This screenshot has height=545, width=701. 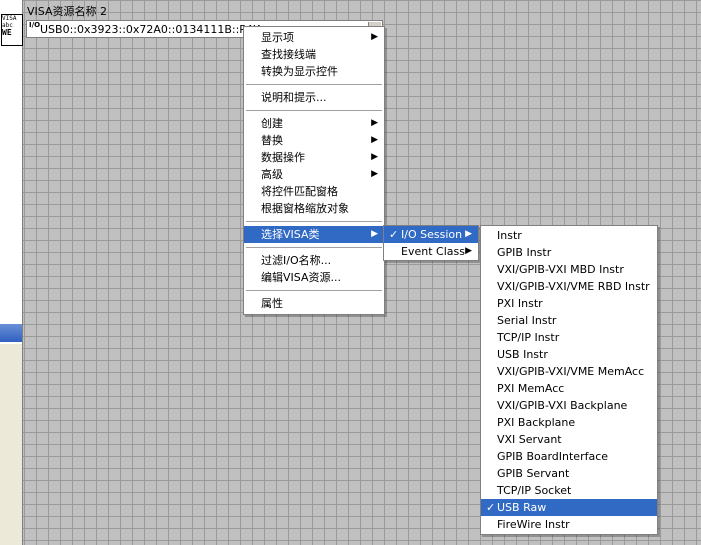 What do you see at coordinates (314, 303) in the screenshot?
I see `menu-item-properties: 属性` at bounding box center [314, 303].